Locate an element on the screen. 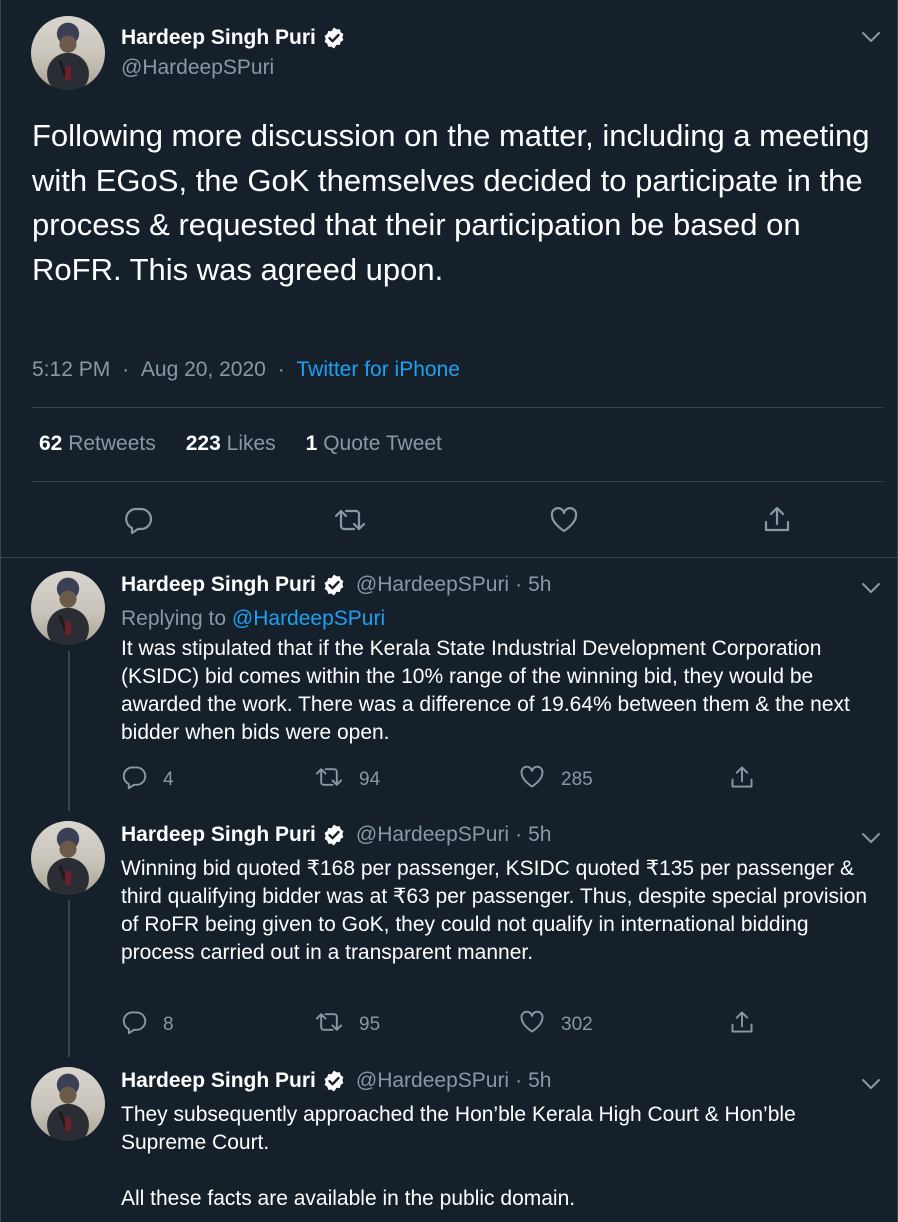 Image resolution: width=898 pixels, height=1222 pixels. tweet-date: Aug 20, 2020 is located at coordinates (203, 369).